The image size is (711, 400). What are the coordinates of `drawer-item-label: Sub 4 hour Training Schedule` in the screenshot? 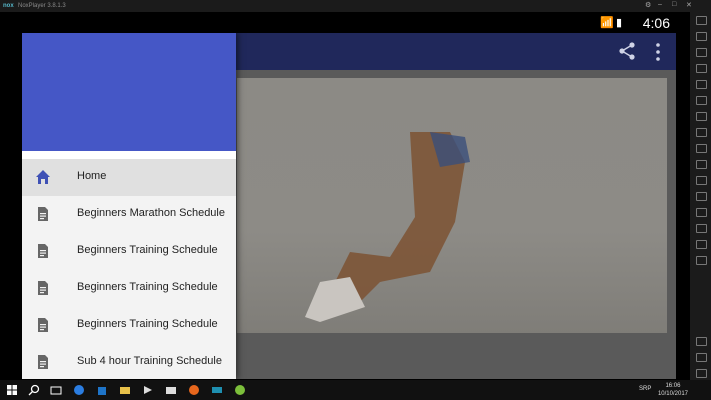 It's located at (149, 361).